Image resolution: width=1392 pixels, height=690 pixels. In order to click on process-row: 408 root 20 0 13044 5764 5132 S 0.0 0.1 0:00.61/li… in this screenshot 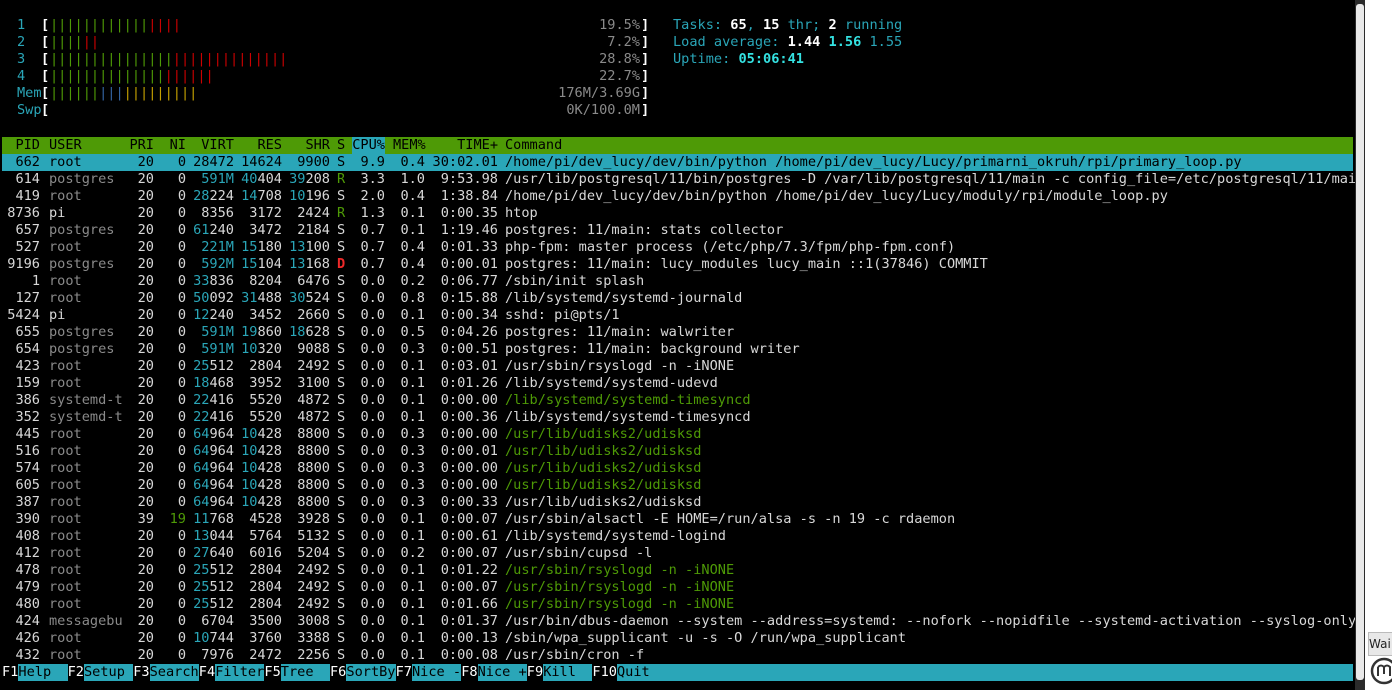, I will do `click(677, 536)`.